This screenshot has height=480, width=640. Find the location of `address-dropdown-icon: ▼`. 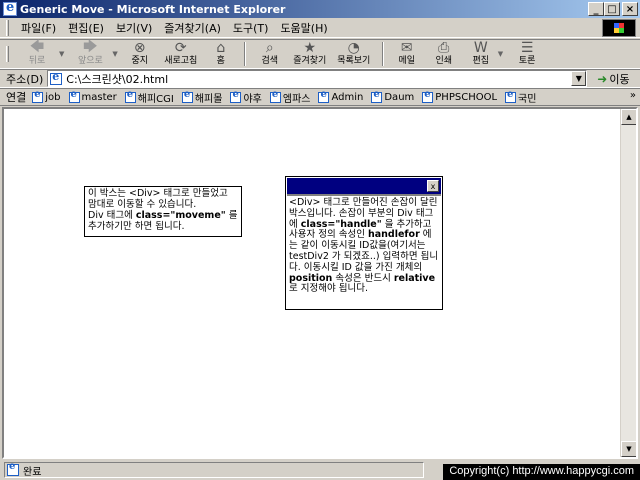

address-dropdown-icon: ▼ is located at coordinates (579, 78).